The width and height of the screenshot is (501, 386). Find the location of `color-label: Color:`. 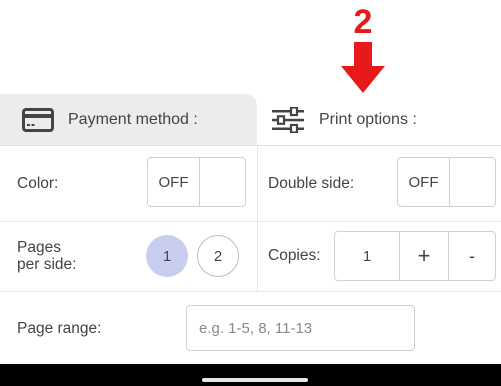

color-label: Color: is located at coordinates (38, 183).